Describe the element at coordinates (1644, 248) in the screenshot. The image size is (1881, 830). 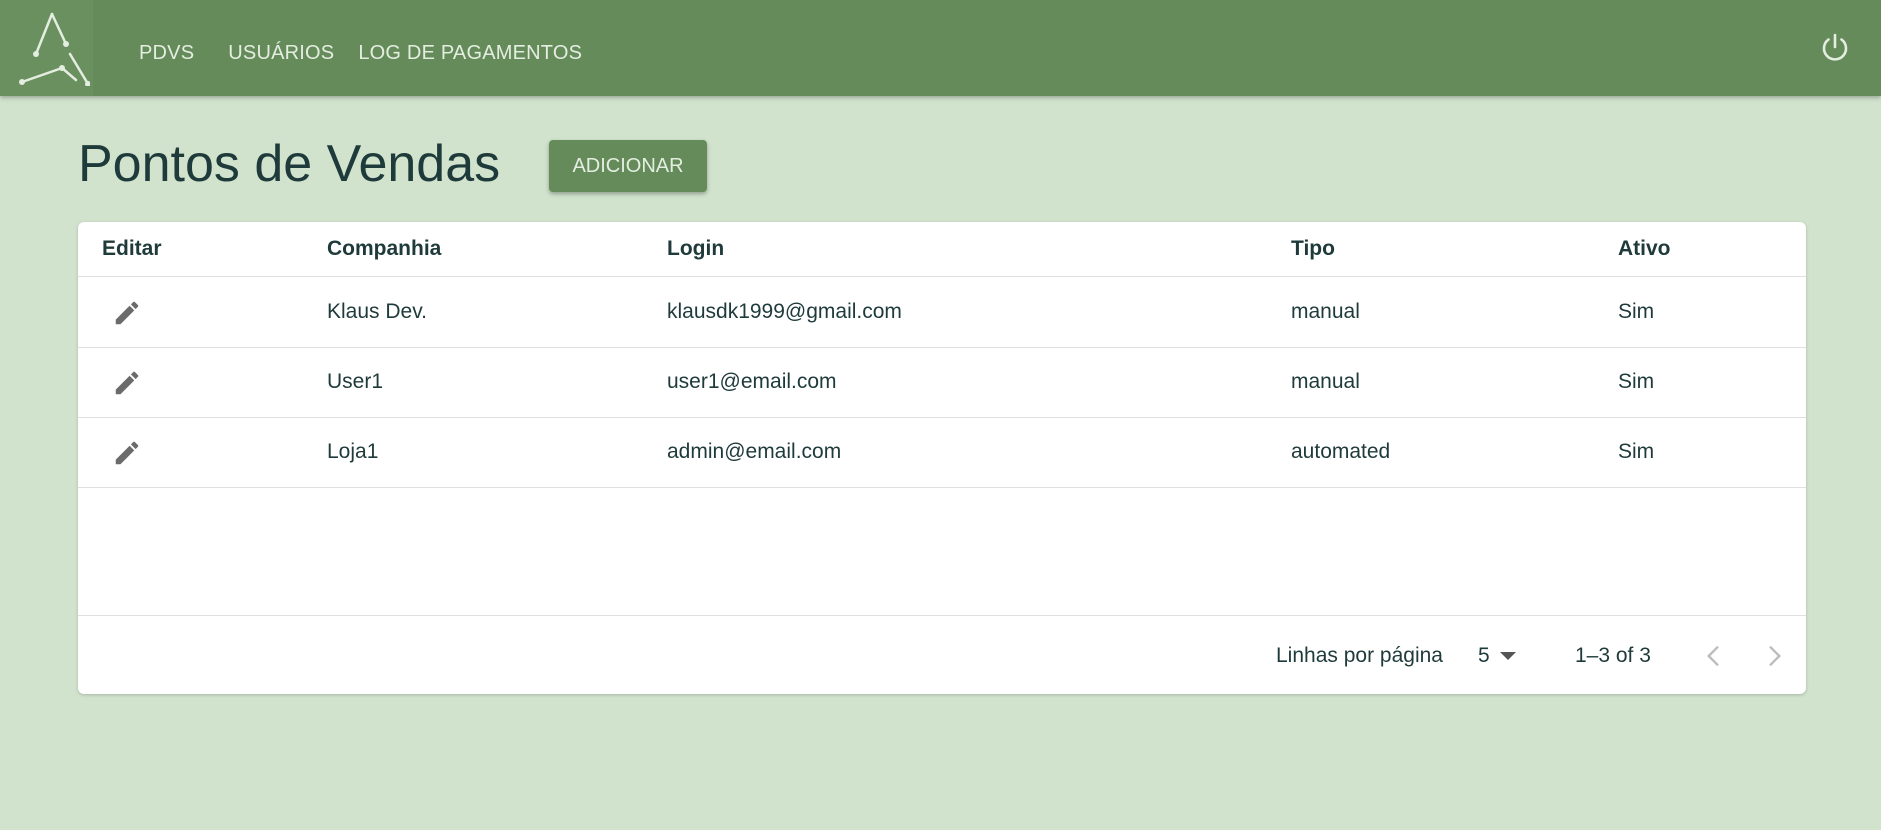
I see `column-header-ativo: Ativo` at that location.